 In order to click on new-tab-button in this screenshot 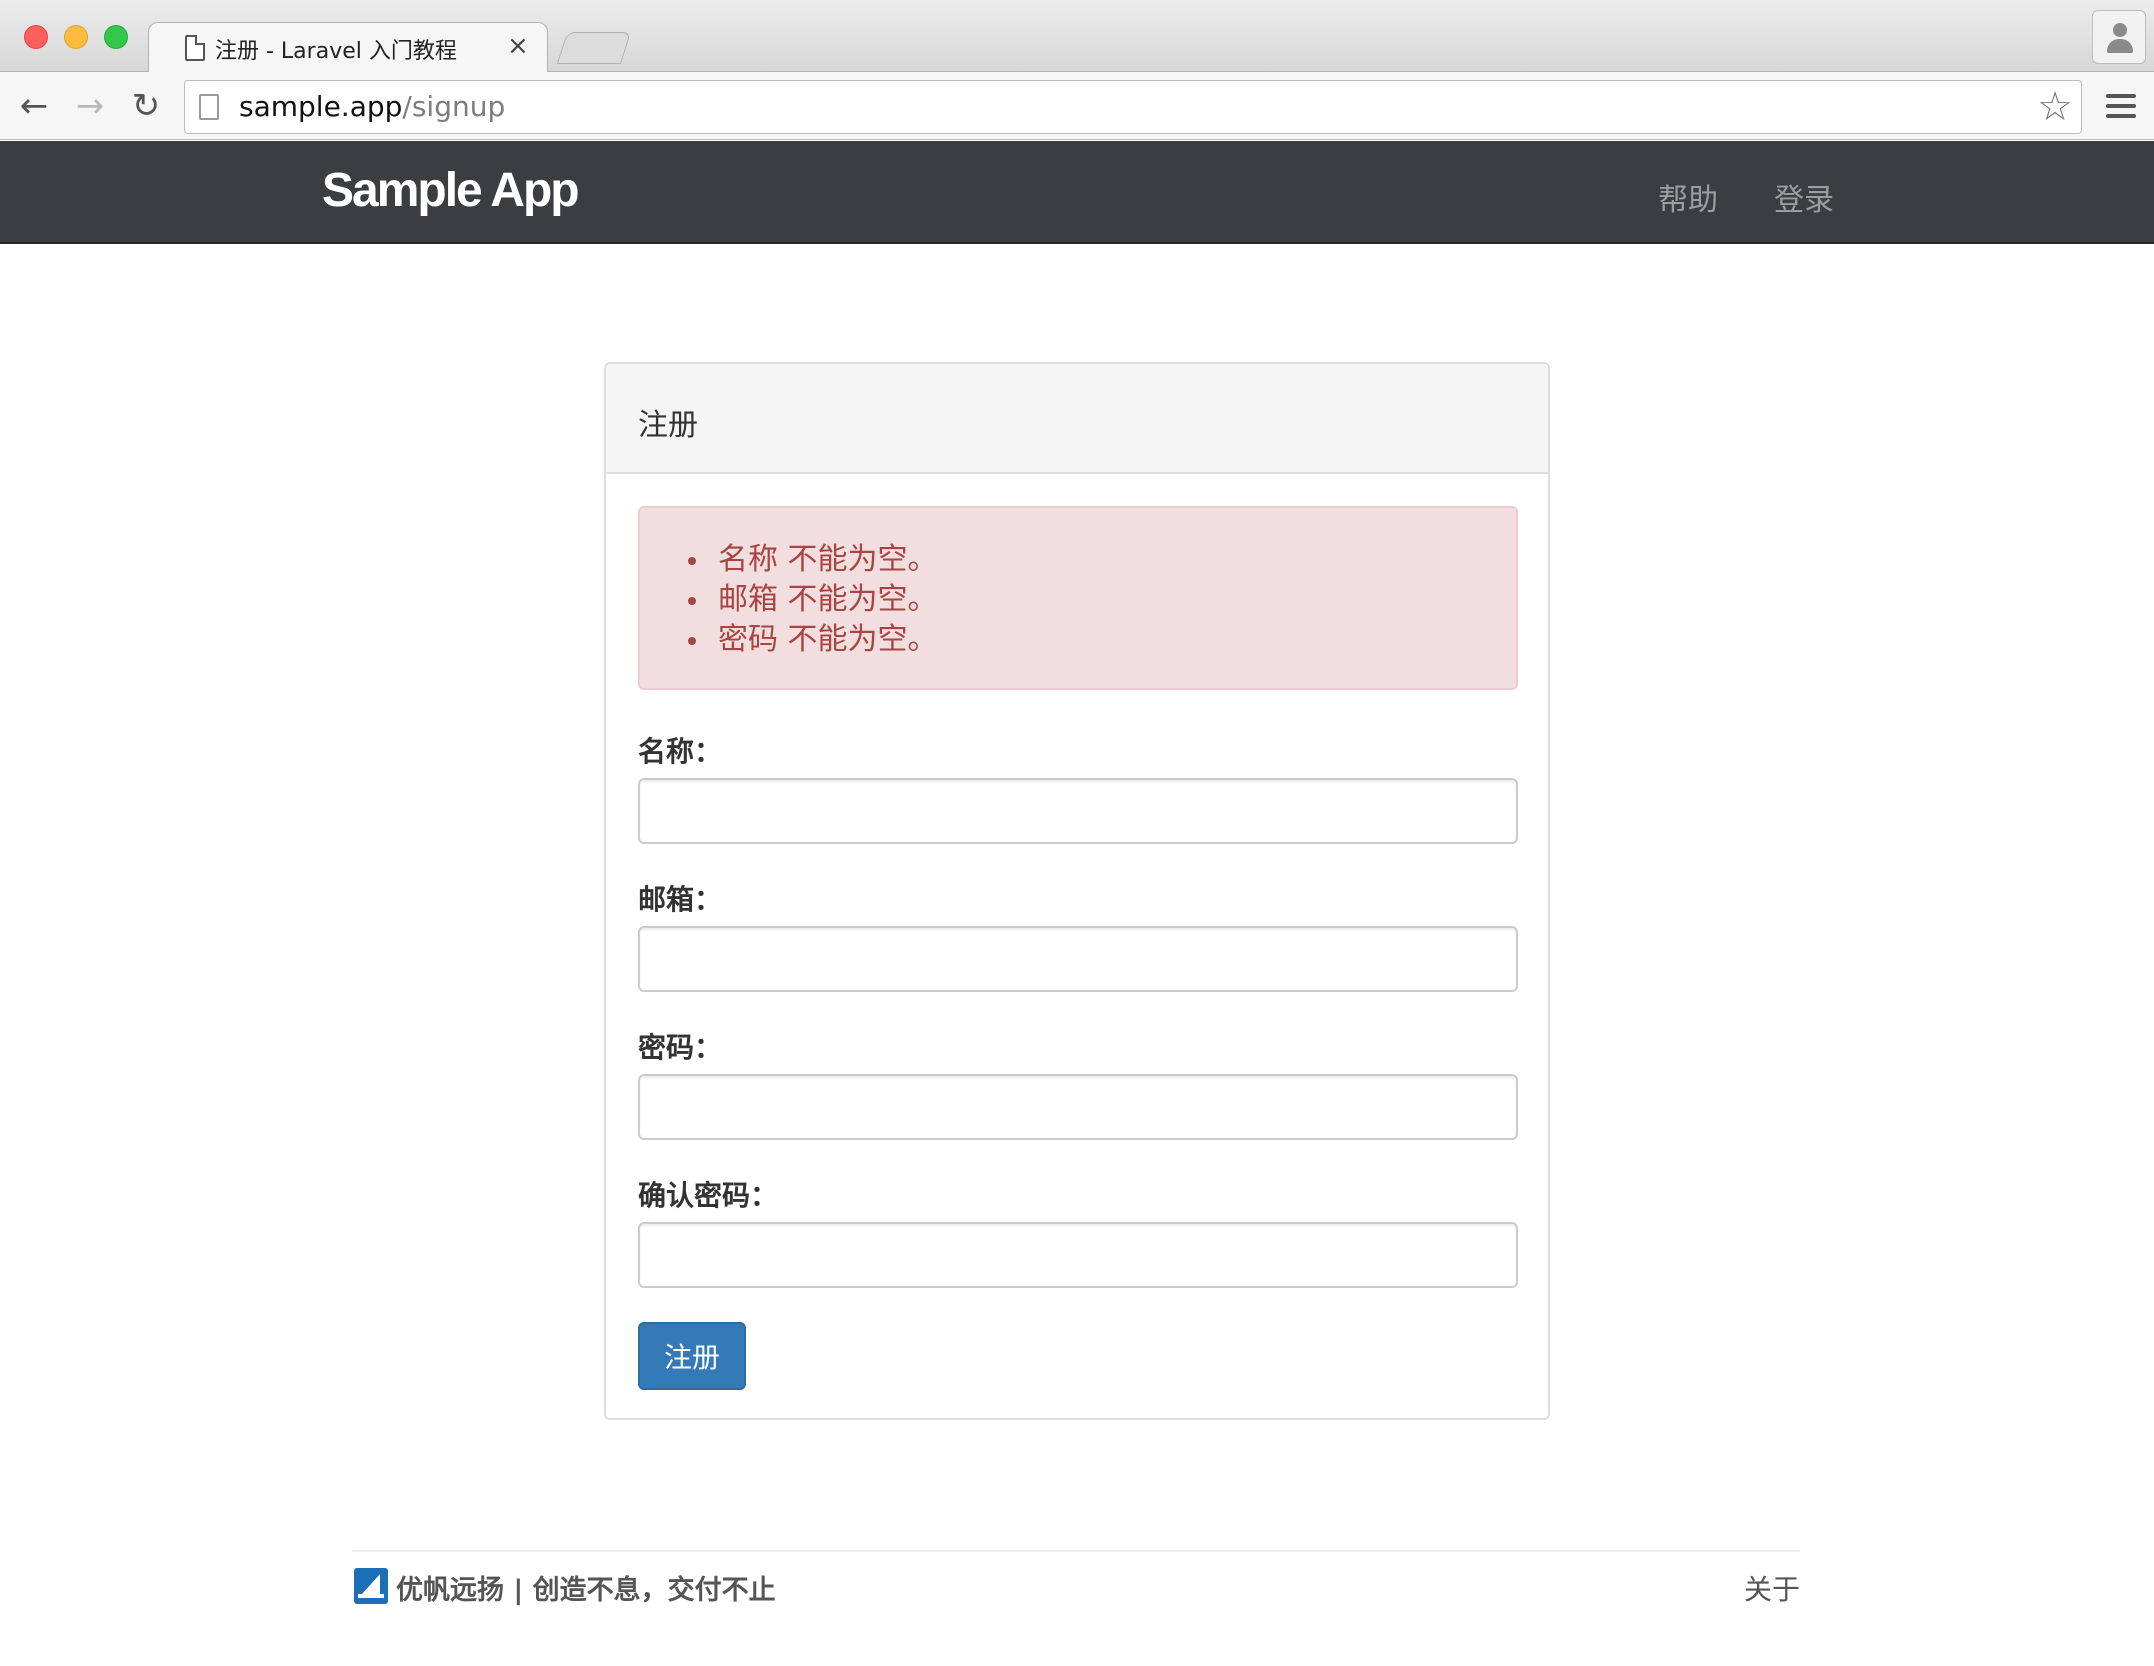, I will do `click(594, 48)`.